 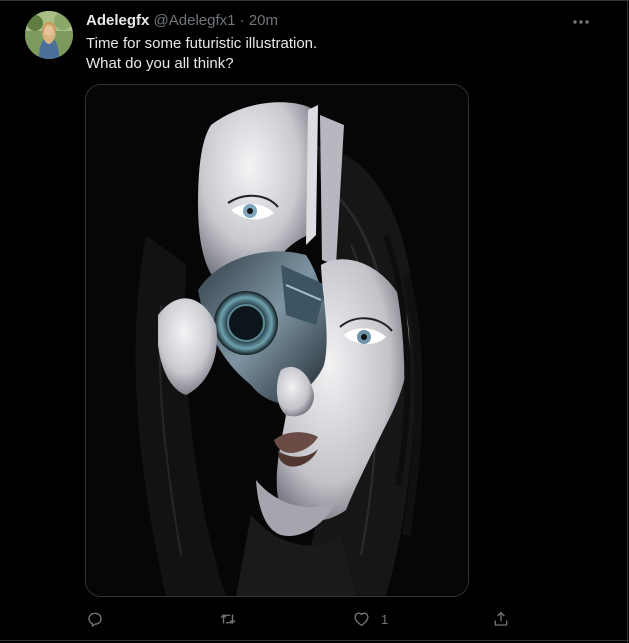 I want to click on reply-icon, so click(x=95, y=619).